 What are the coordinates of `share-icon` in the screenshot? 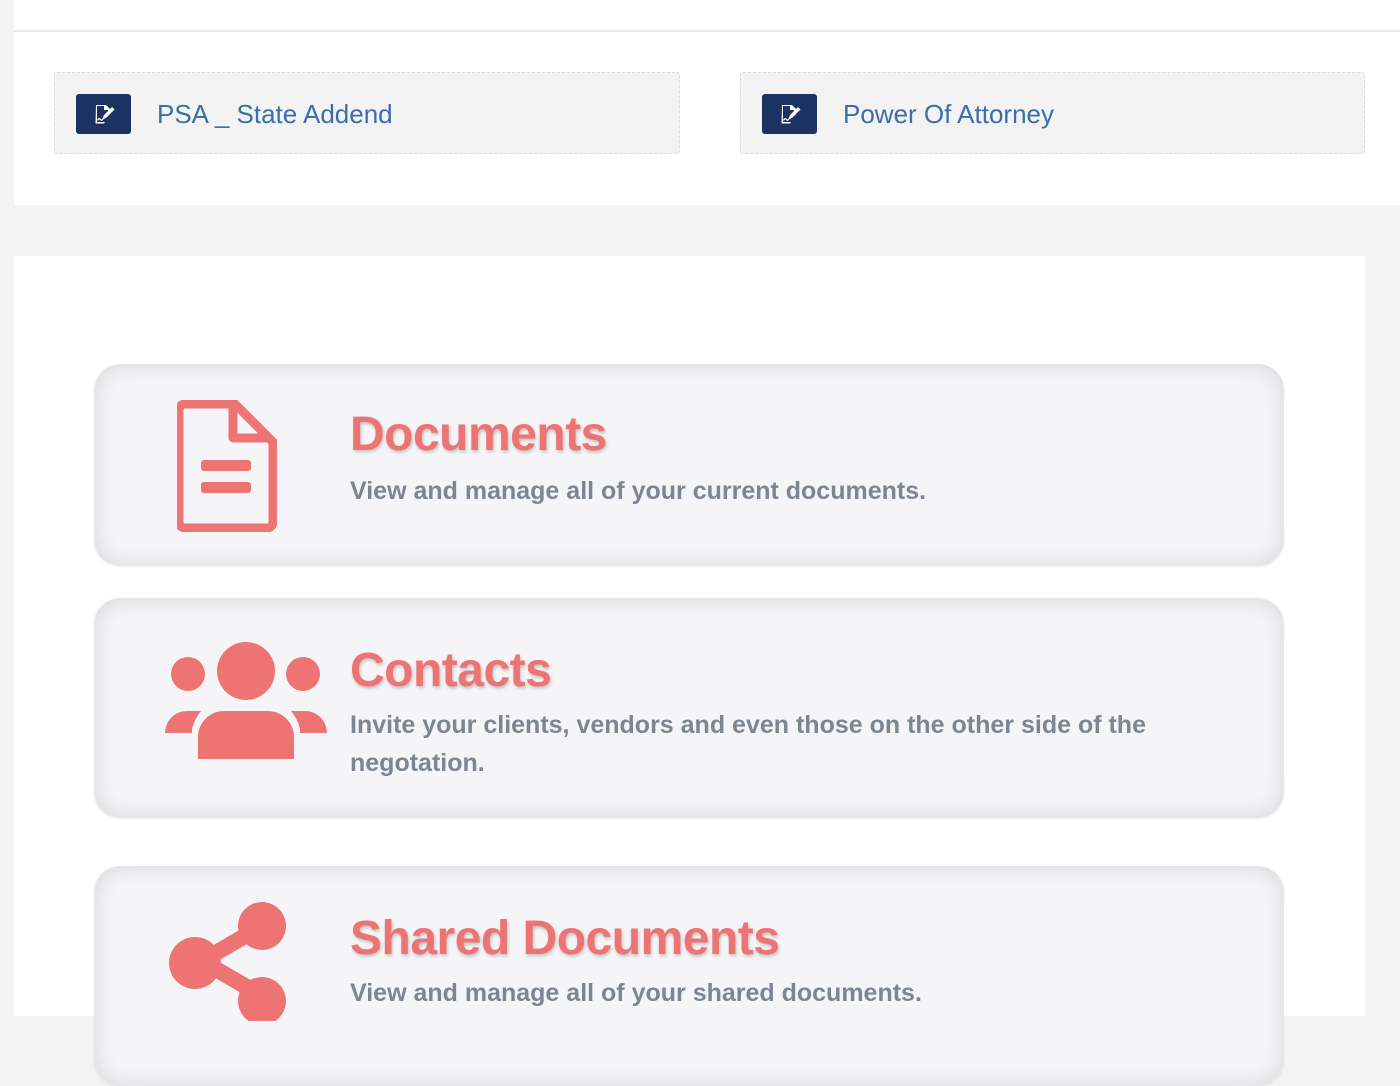 It's located at (227, 963).